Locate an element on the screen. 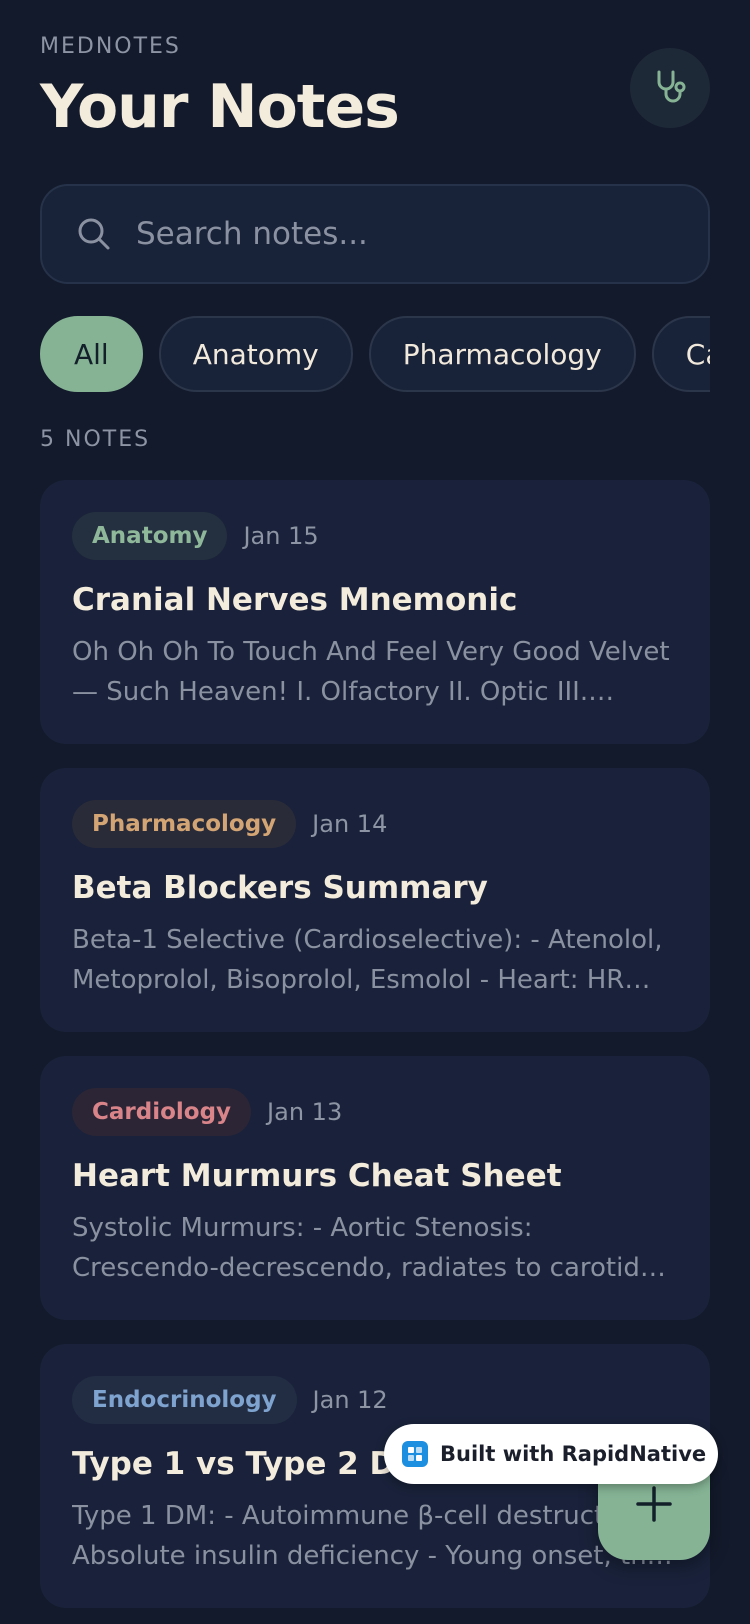 The width and height of the screenshot is (750, 1624). app-label: MEDNOTES is located at coordinates (110, 46).